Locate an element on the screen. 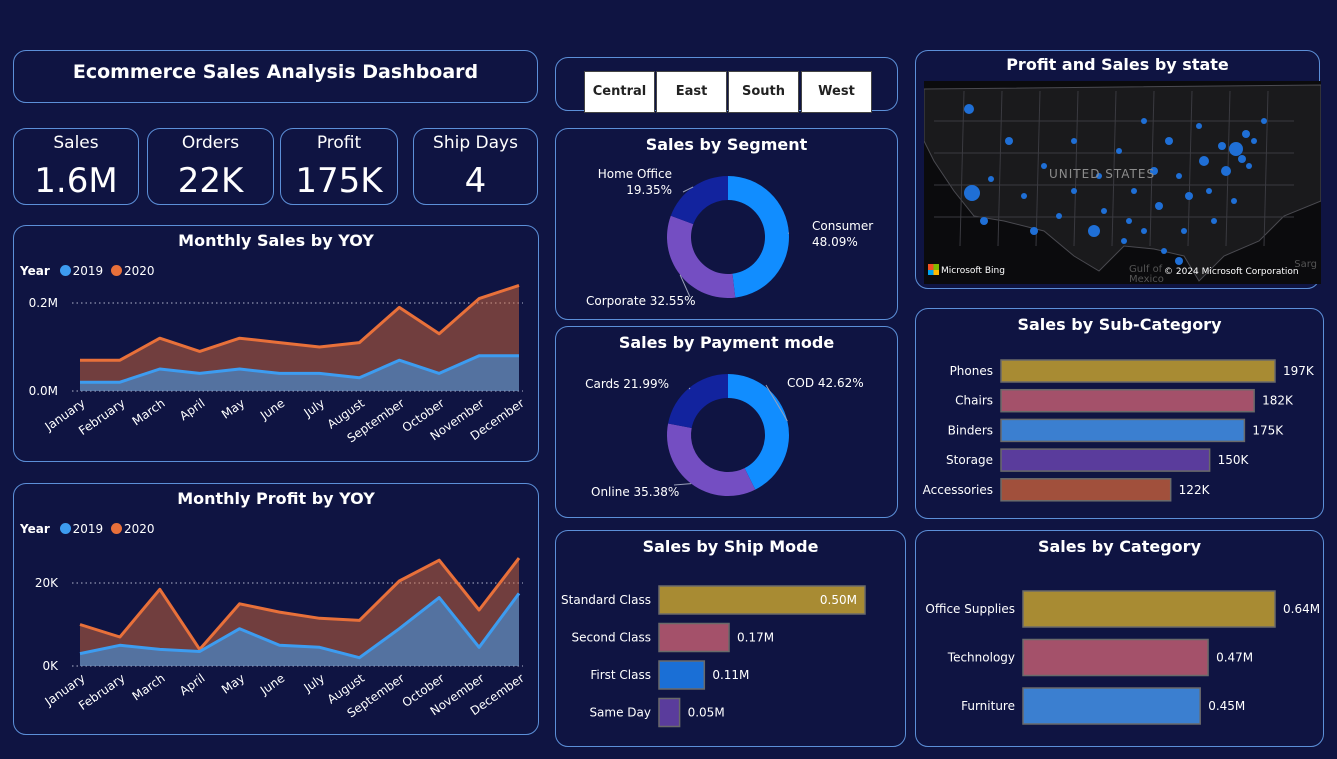  donut-slice-cards is located at coordinates (698, 401).